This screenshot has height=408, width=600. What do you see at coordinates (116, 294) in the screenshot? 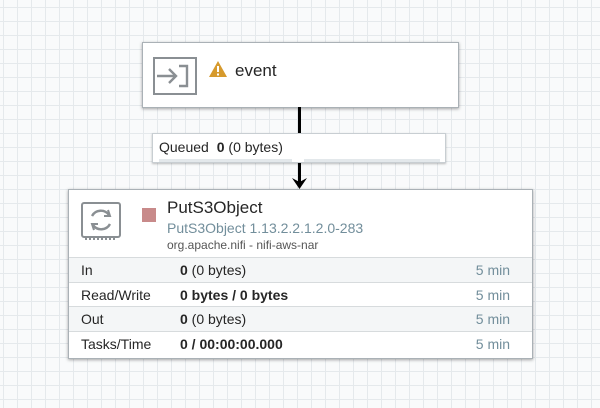
I see `stats-label: Read/Write` at bounding box center [116, 294].